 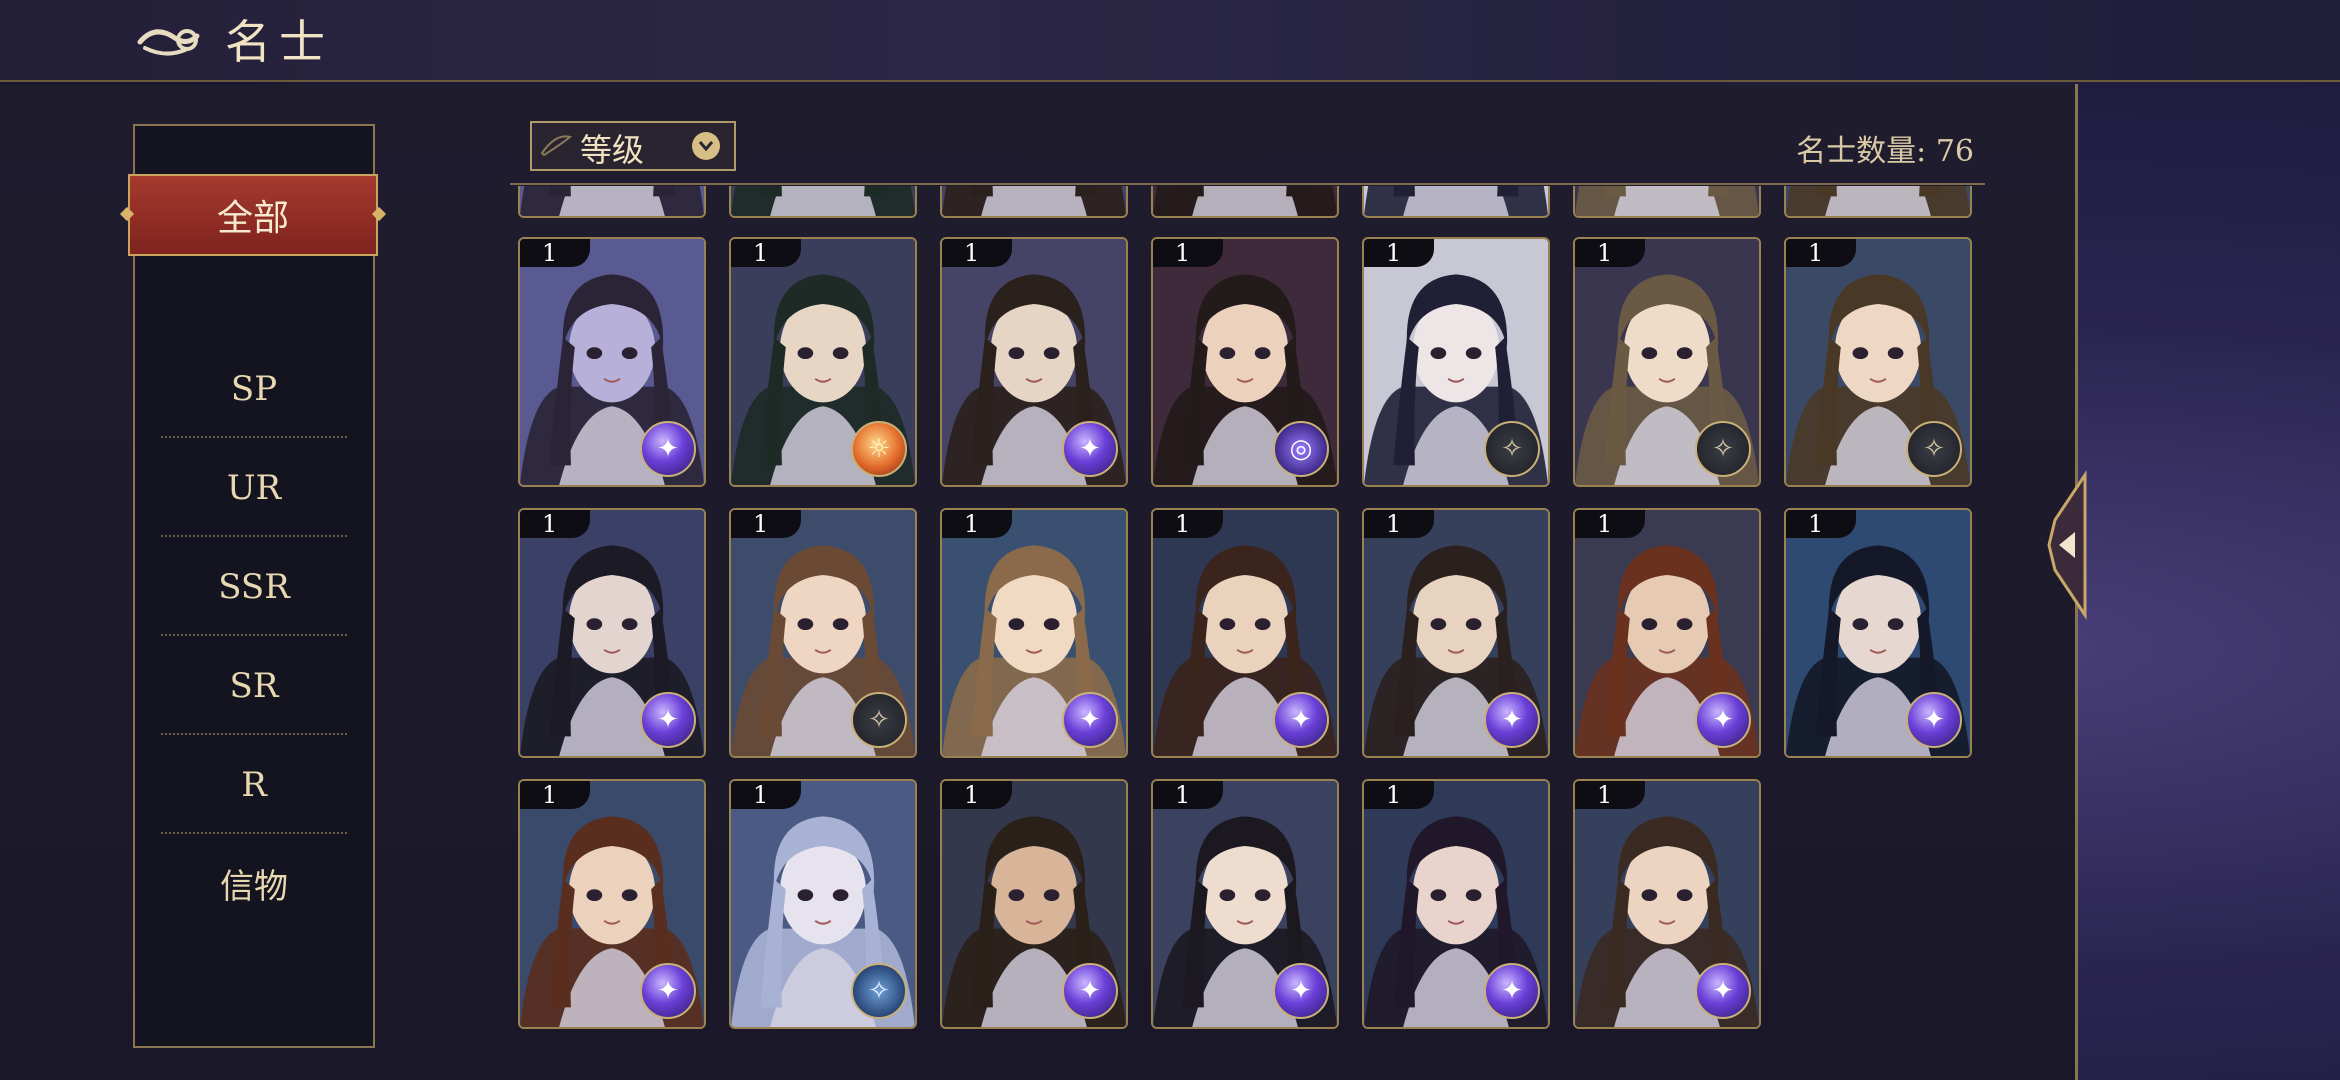 I want to click on sidebar-item-label: 全部, so click(x=252, y=218).